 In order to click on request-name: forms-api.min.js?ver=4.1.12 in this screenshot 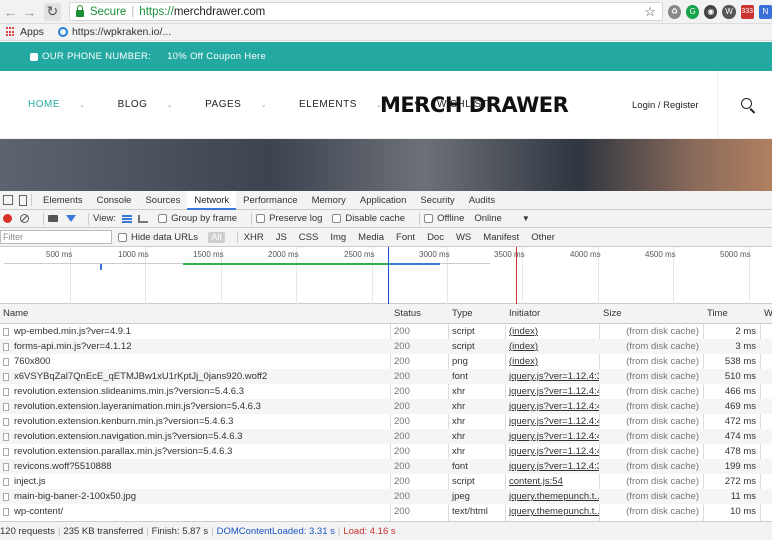, I will do `click(73, 346)`.